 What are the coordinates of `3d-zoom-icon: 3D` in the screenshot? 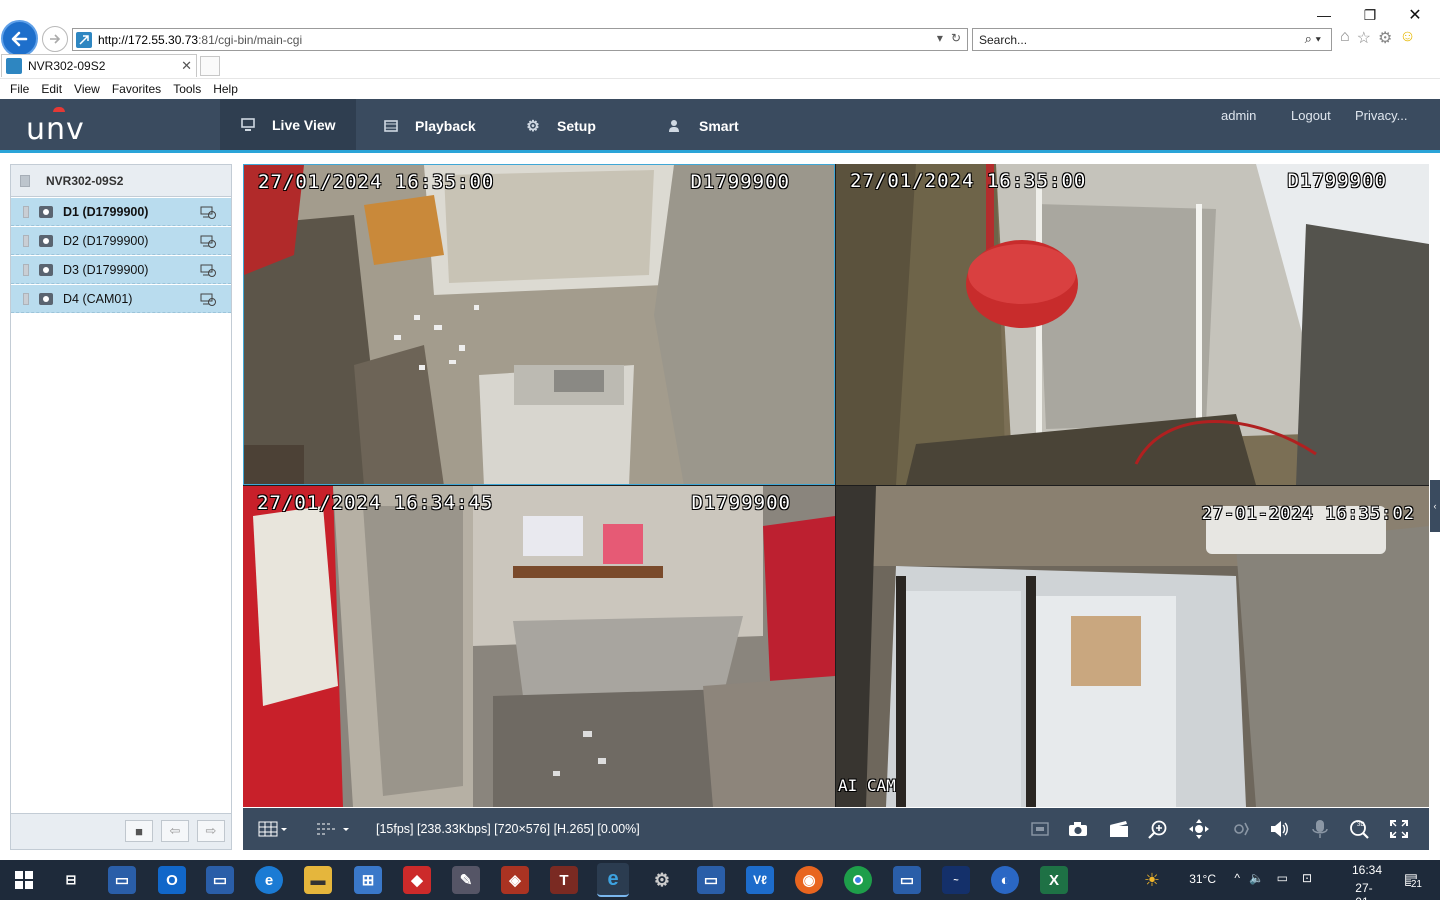 It's located at (1359, 829).